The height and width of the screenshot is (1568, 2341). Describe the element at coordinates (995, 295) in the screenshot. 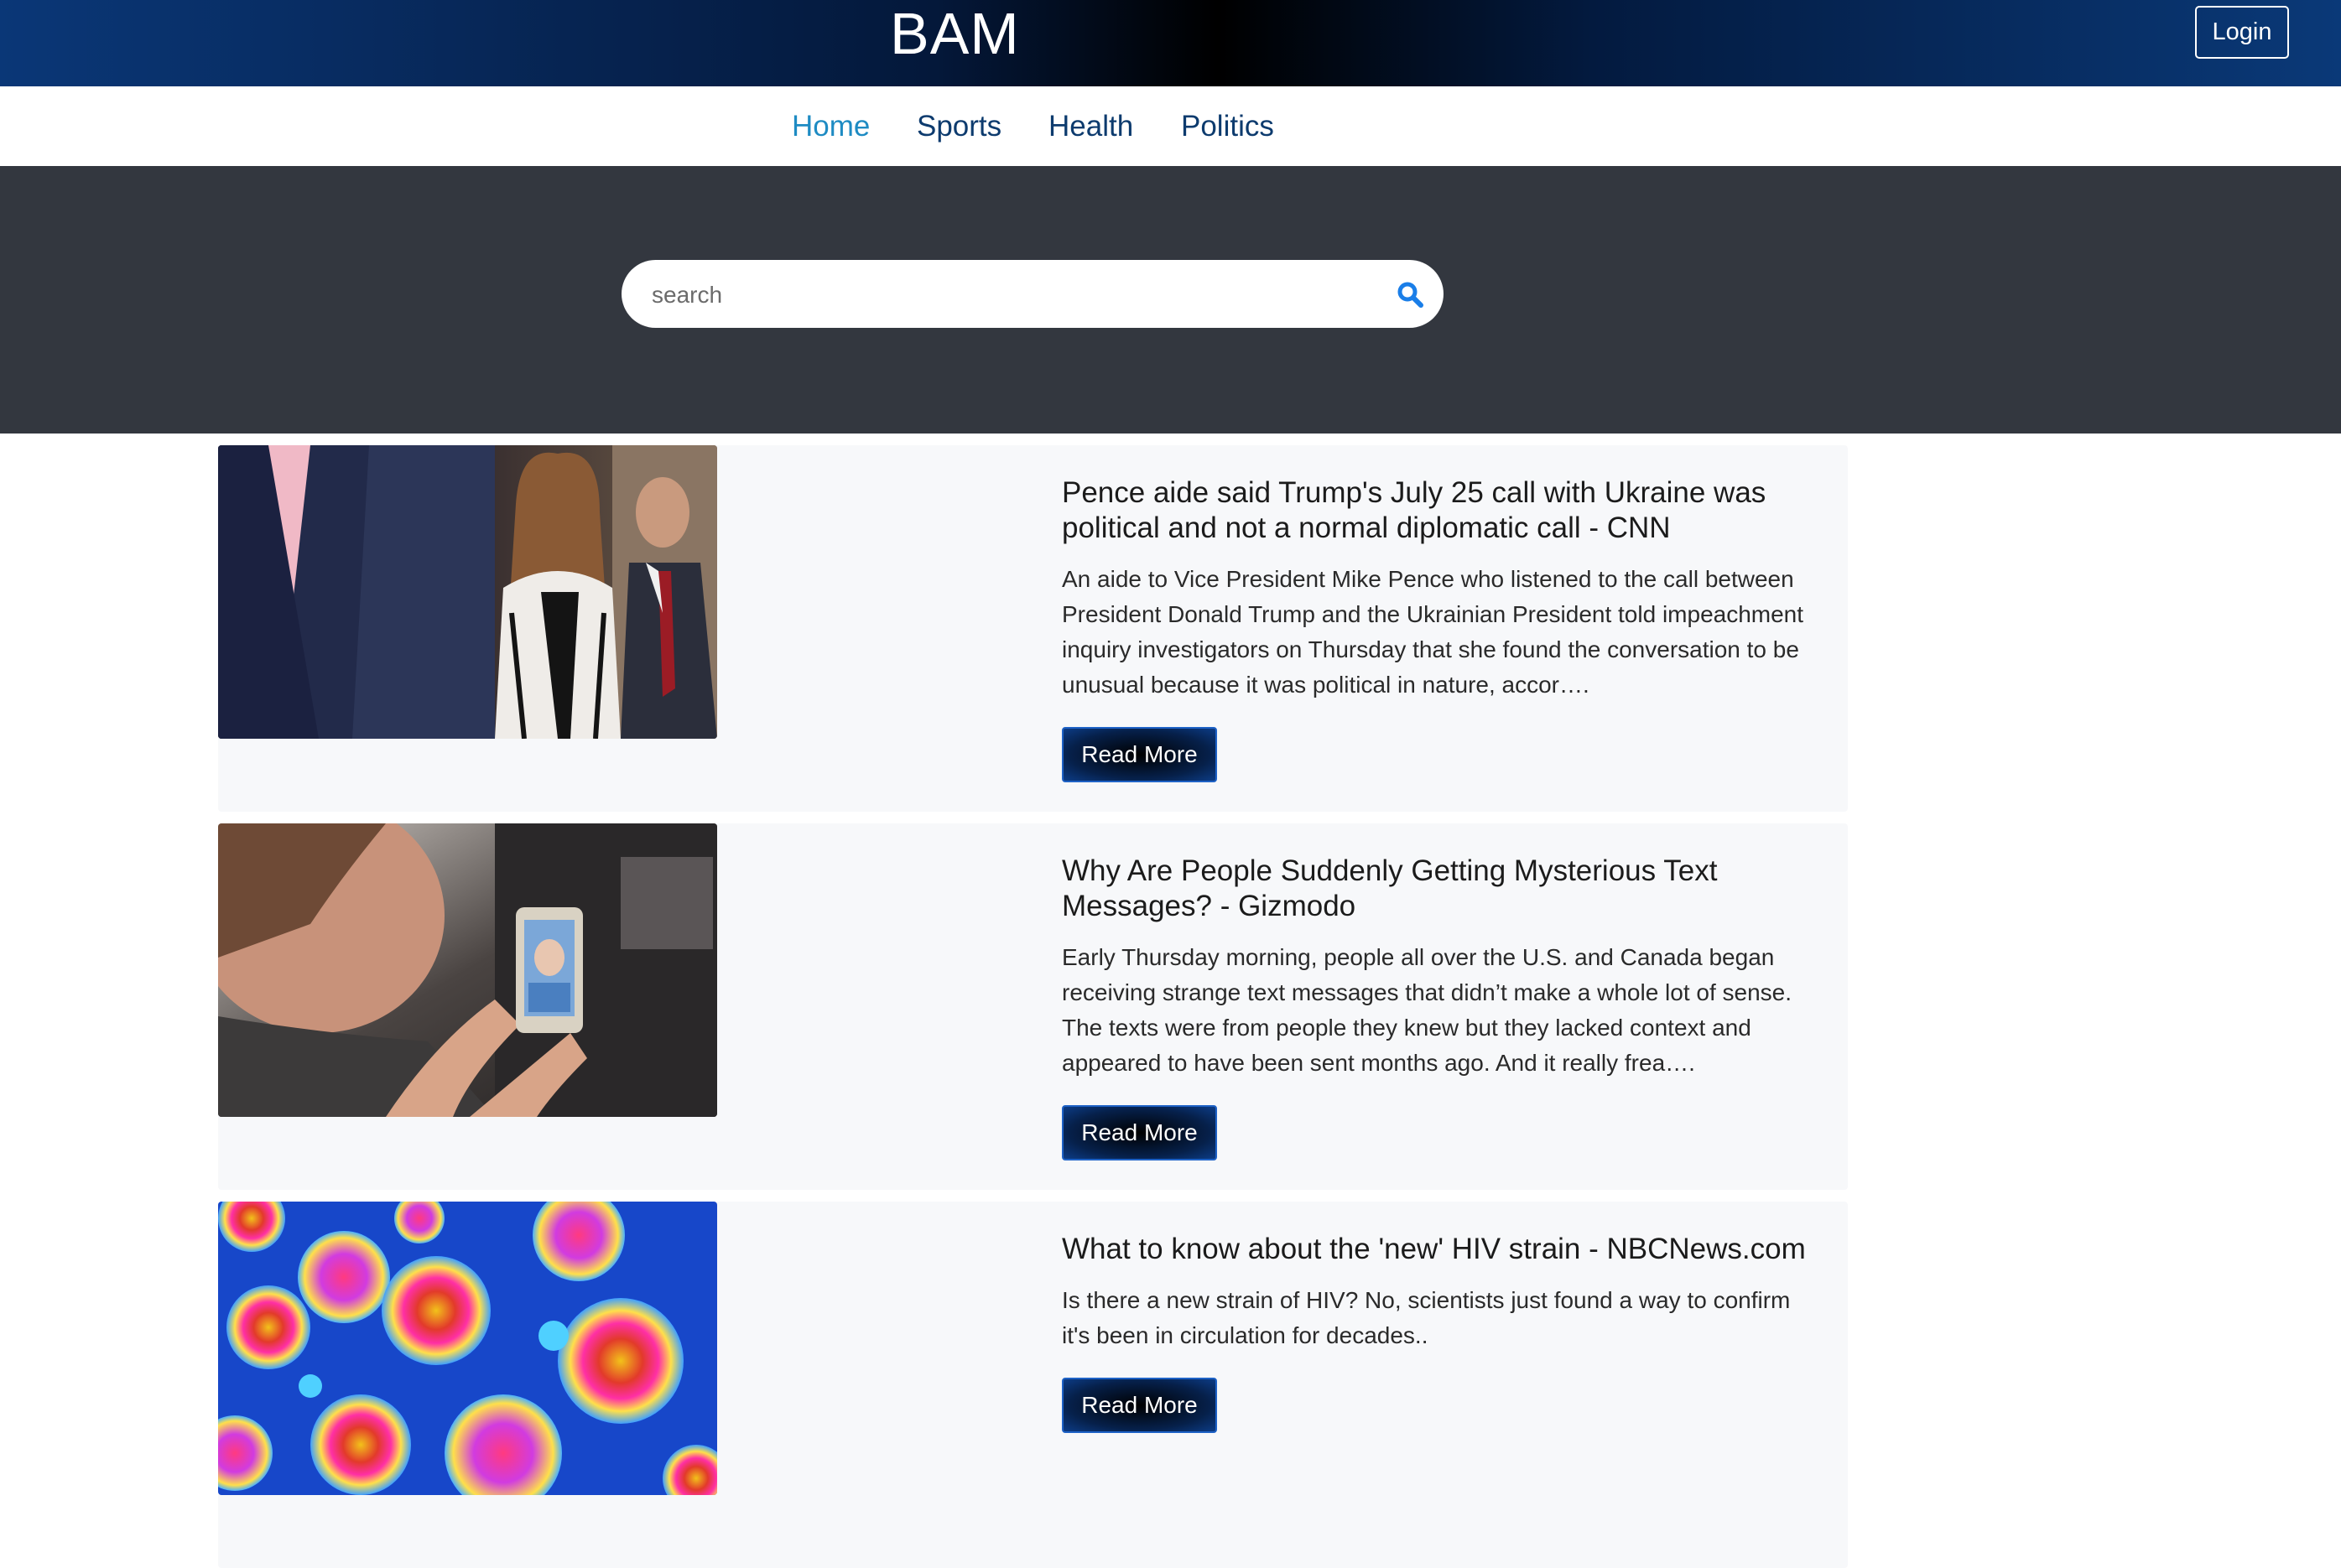

I see `search-input` at that location.